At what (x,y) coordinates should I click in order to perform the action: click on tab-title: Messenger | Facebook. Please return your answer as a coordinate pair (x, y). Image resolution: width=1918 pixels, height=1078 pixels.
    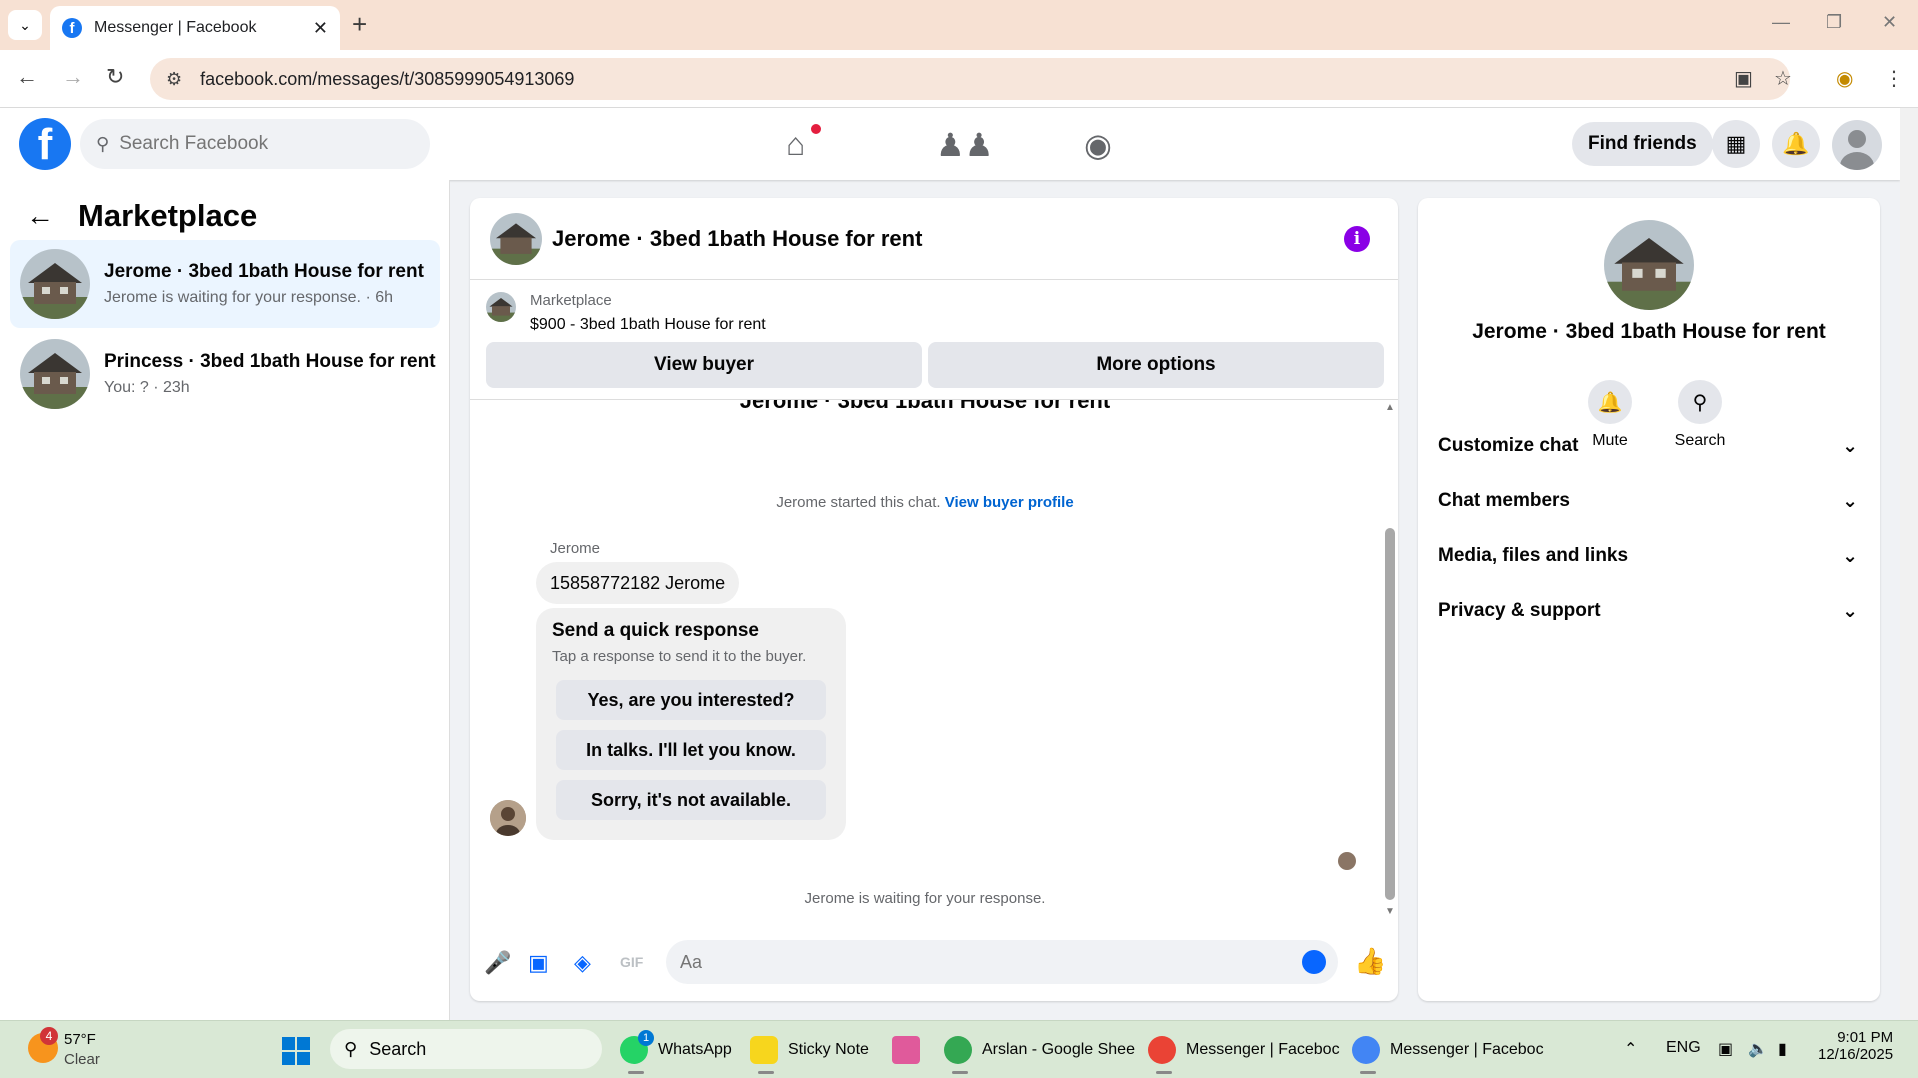
    Looking at the image, I should click on (175, 27).